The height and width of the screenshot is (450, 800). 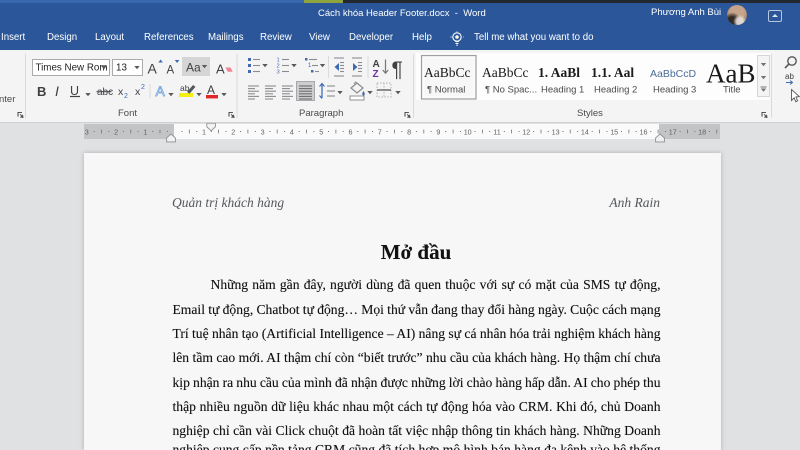 I want to click on svg-text: 12, so click(x=526, y=132).